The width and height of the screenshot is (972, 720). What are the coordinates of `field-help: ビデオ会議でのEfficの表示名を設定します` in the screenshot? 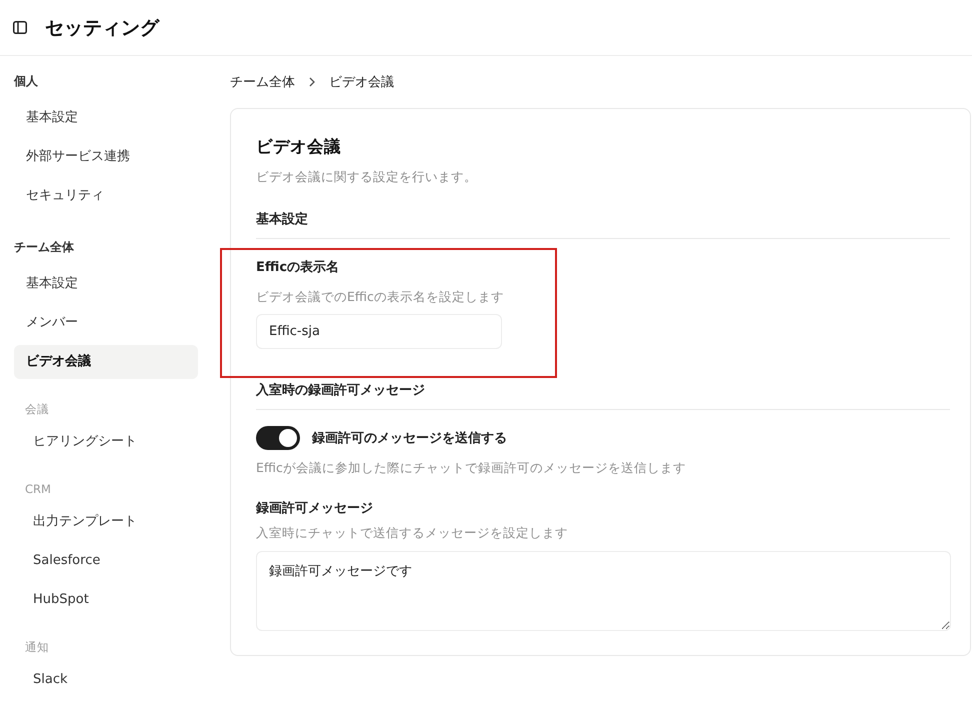 It's located at (380, 297).